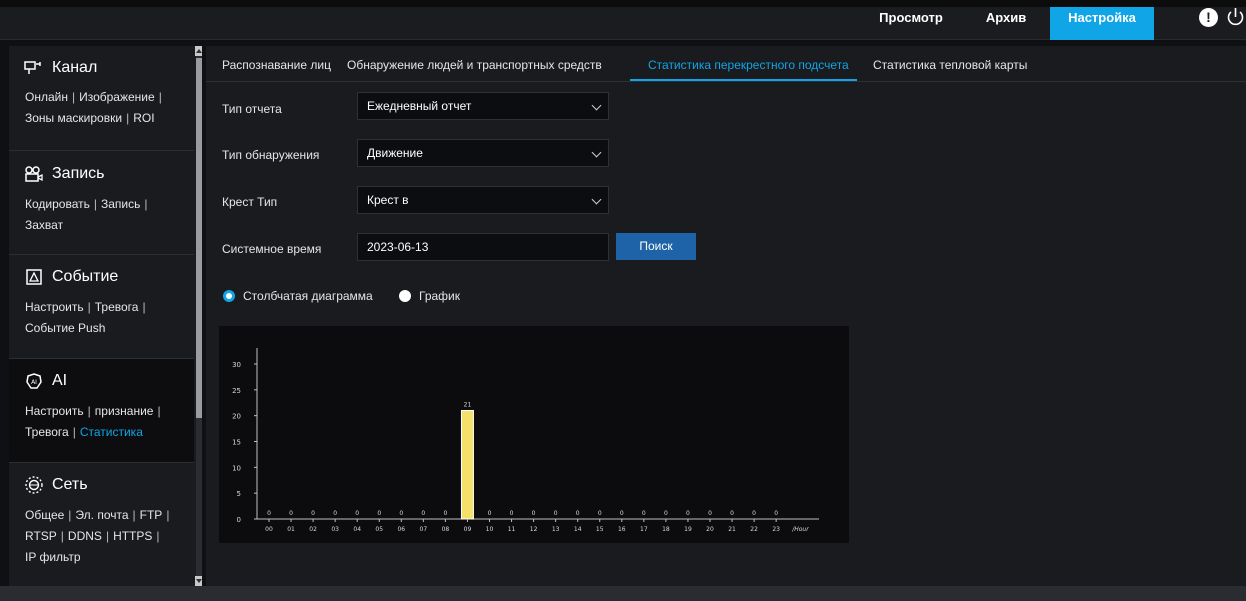 The image size is (1246, 601). Describe the element at coordinates (60, 380) in the screenshot. I see `sidebar-title-ai: AI` at that location.